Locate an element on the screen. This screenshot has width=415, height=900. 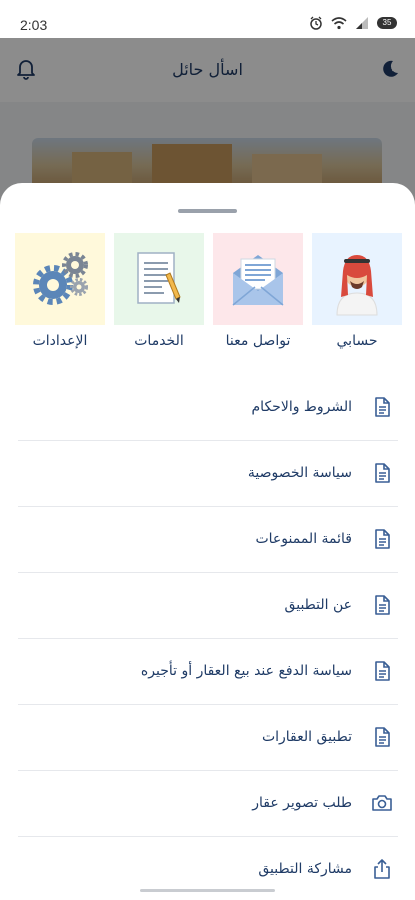
signal-icon is located at coordinates (362, 23).